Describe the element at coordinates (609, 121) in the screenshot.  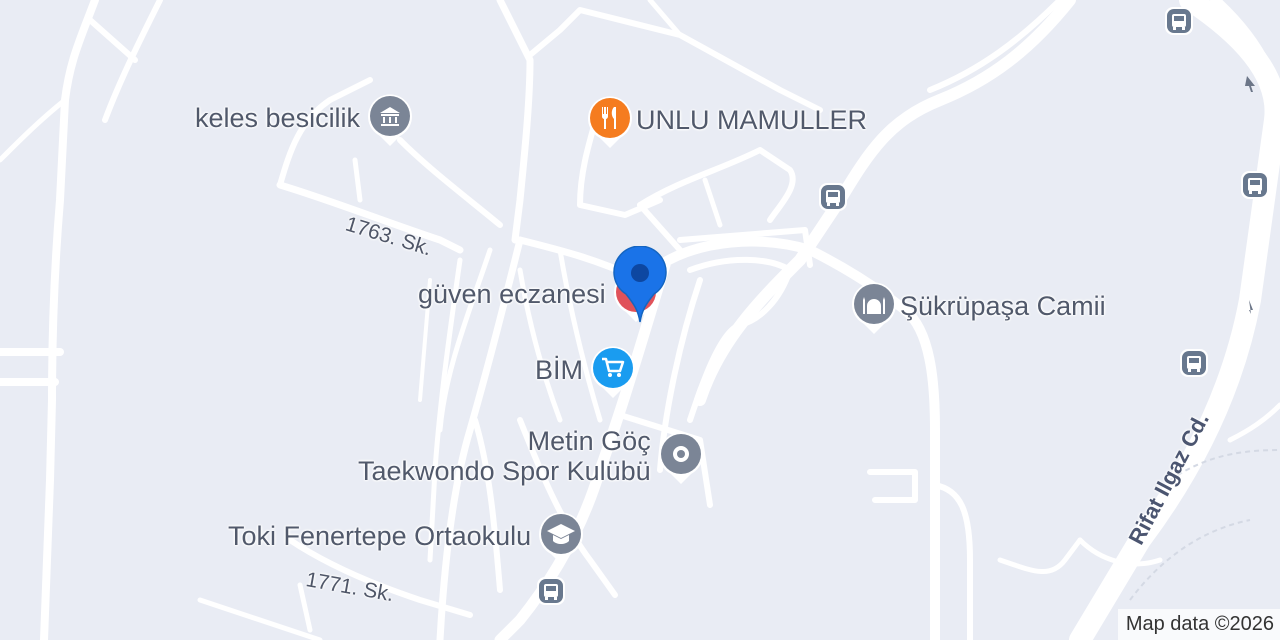
I see `fork-knife-icon` at that location.